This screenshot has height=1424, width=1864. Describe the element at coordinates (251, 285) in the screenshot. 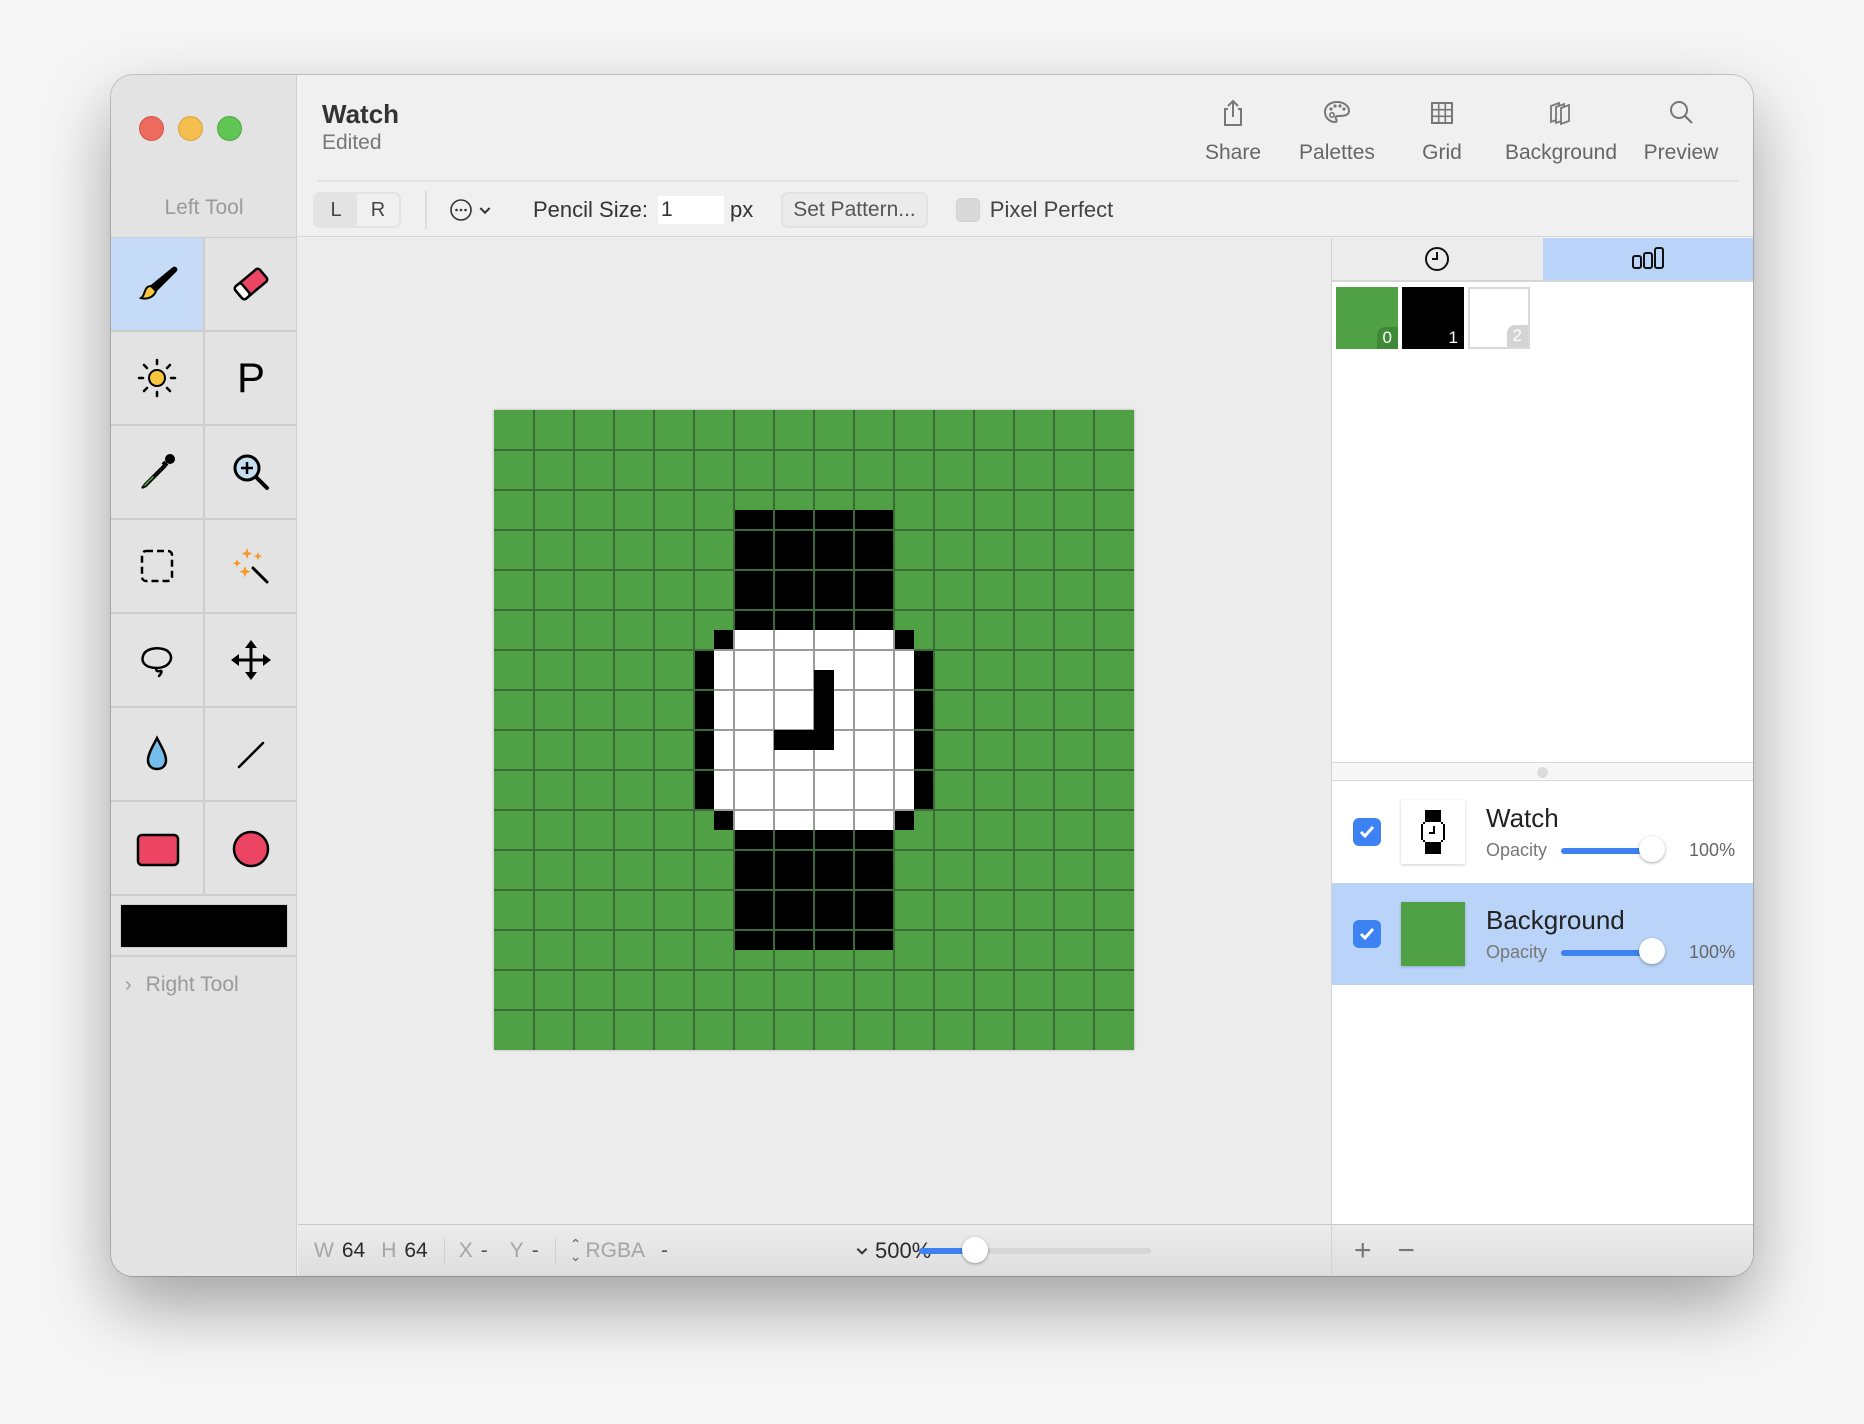

I see `tool-eraser` at that location.